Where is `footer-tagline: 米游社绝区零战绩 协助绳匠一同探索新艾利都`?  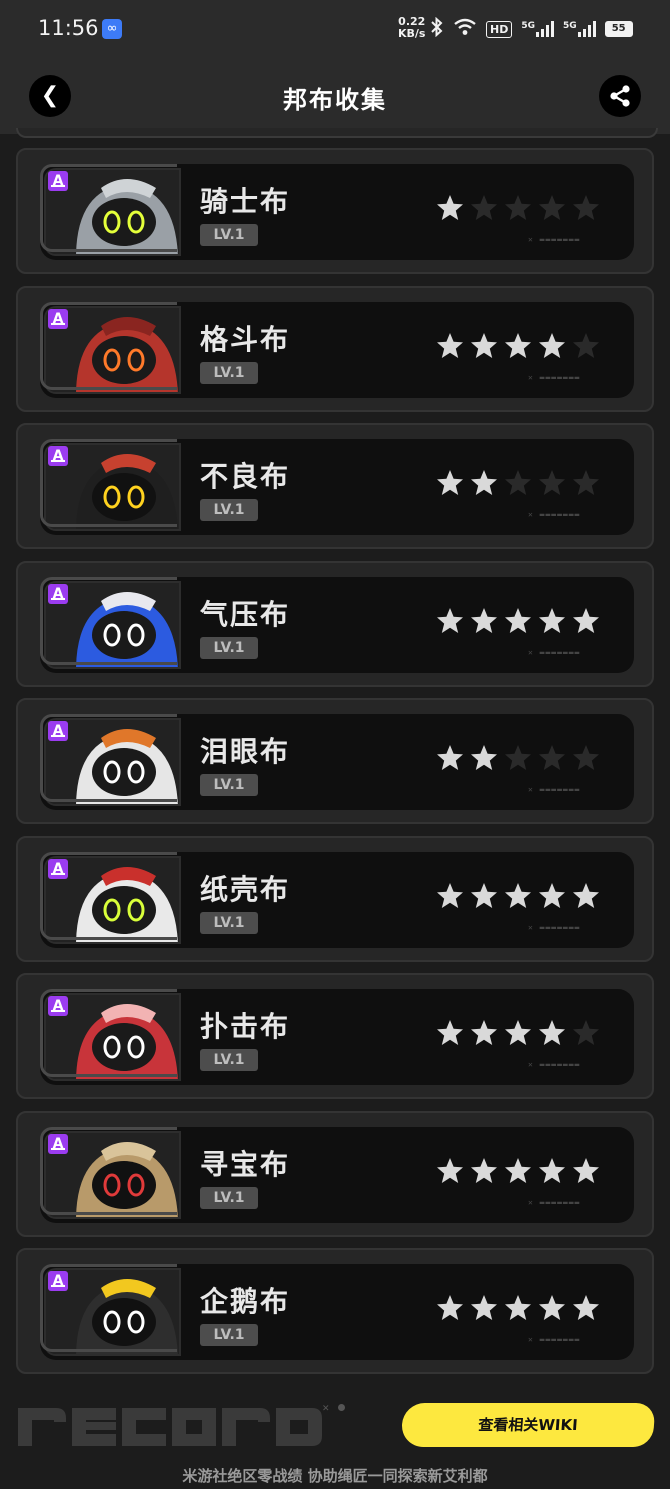
footer-tagline: 米游社绝区零战绩 协助绳匠一同探索新艾利都 is located at coordinates (335, 1476).